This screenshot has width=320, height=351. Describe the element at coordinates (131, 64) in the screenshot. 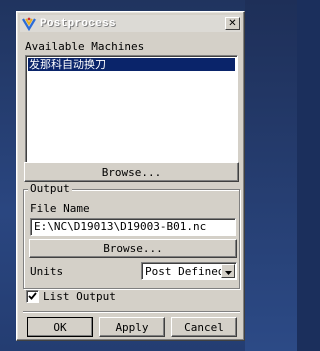

I see `machine-list-item: 发那科自动换刀` at that location.